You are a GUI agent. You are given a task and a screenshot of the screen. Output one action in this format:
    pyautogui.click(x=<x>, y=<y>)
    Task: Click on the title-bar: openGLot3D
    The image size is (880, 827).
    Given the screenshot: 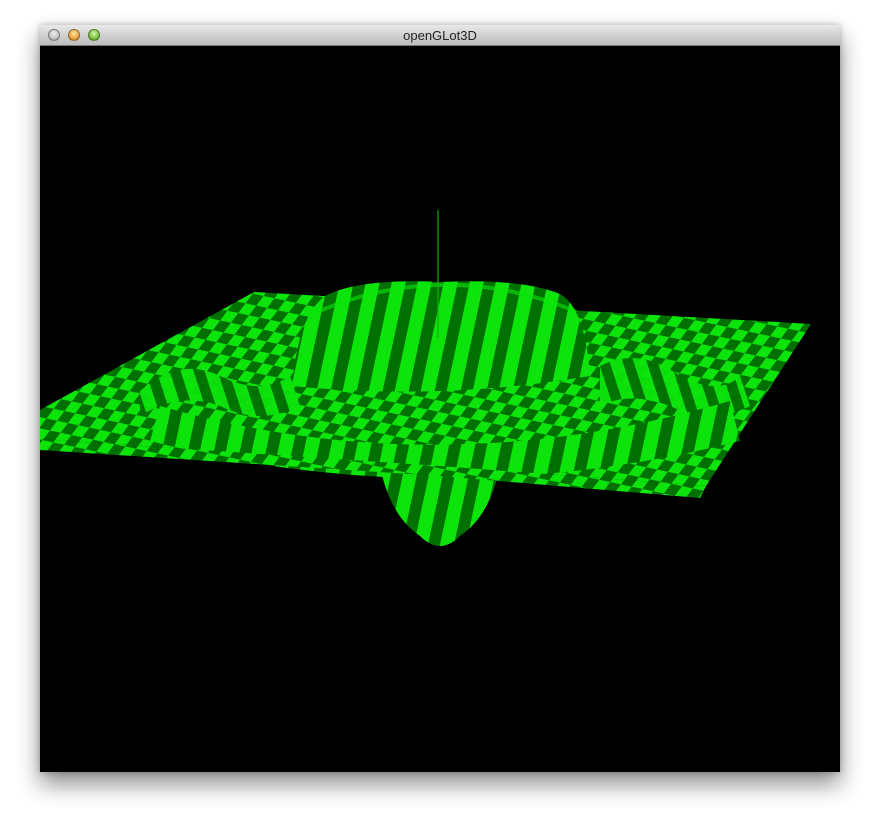 What is the action you would take?
    pyautogui.click(x=440, y=35)
    